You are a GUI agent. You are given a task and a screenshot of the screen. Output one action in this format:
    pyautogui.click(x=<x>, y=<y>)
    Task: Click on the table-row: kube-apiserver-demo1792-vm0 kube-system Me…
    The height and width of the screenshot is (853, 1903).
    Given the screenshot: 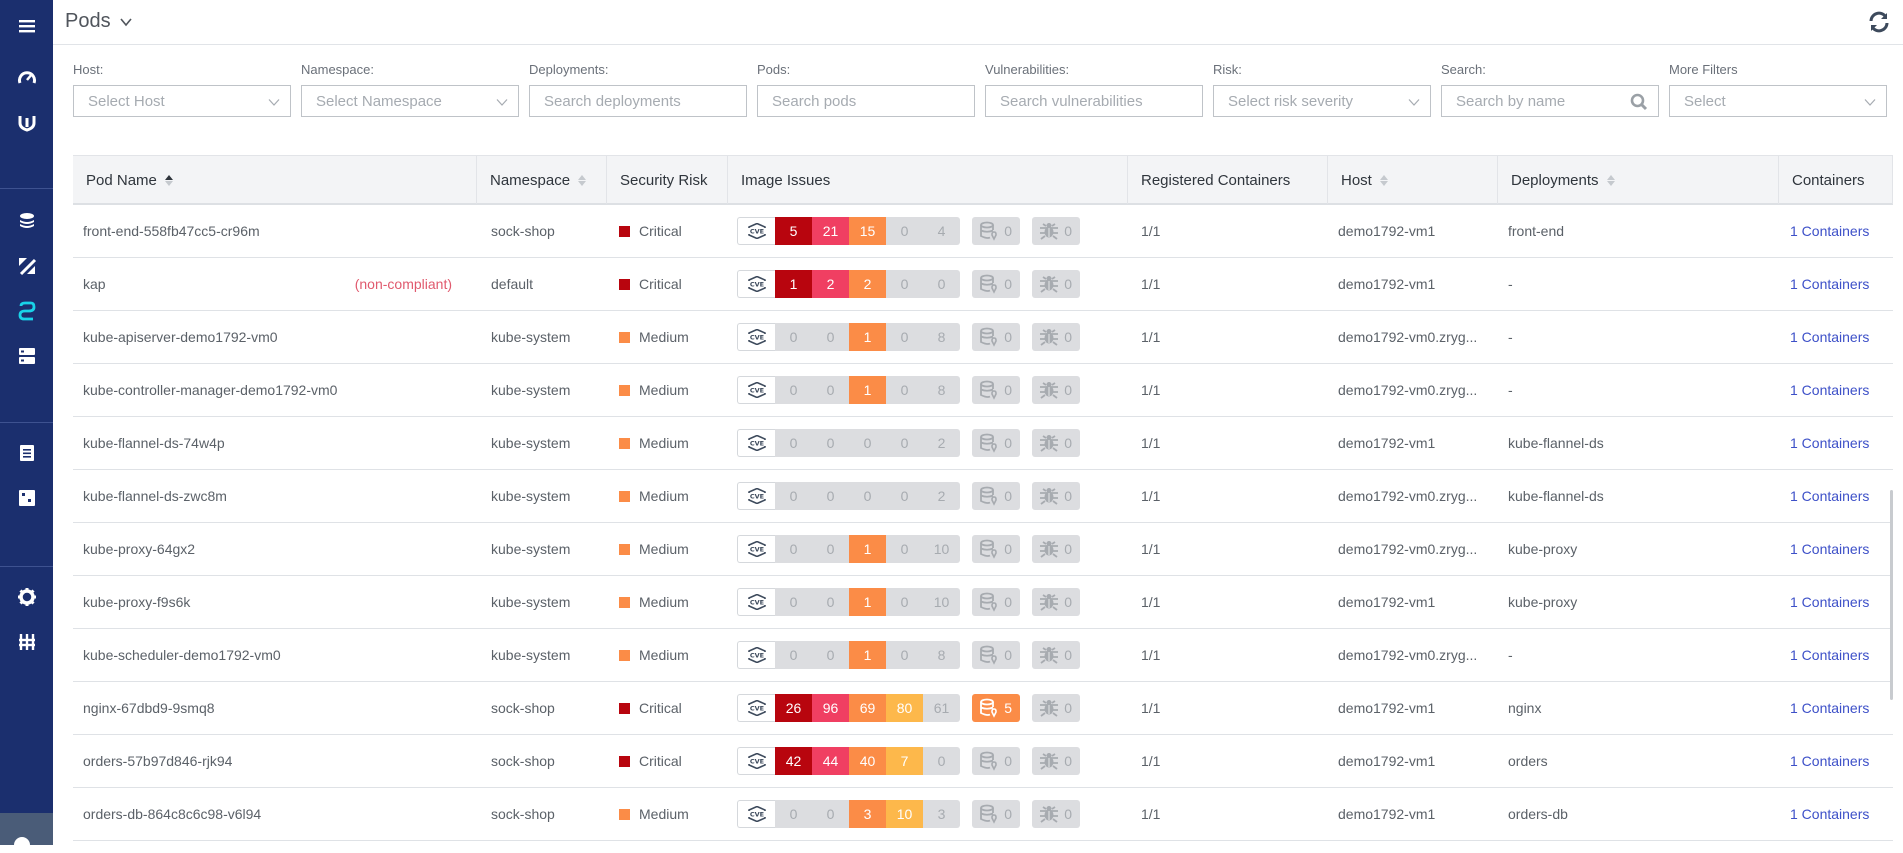 What is the action you would take?
    pyautogui.click(x=983, y=337)
    